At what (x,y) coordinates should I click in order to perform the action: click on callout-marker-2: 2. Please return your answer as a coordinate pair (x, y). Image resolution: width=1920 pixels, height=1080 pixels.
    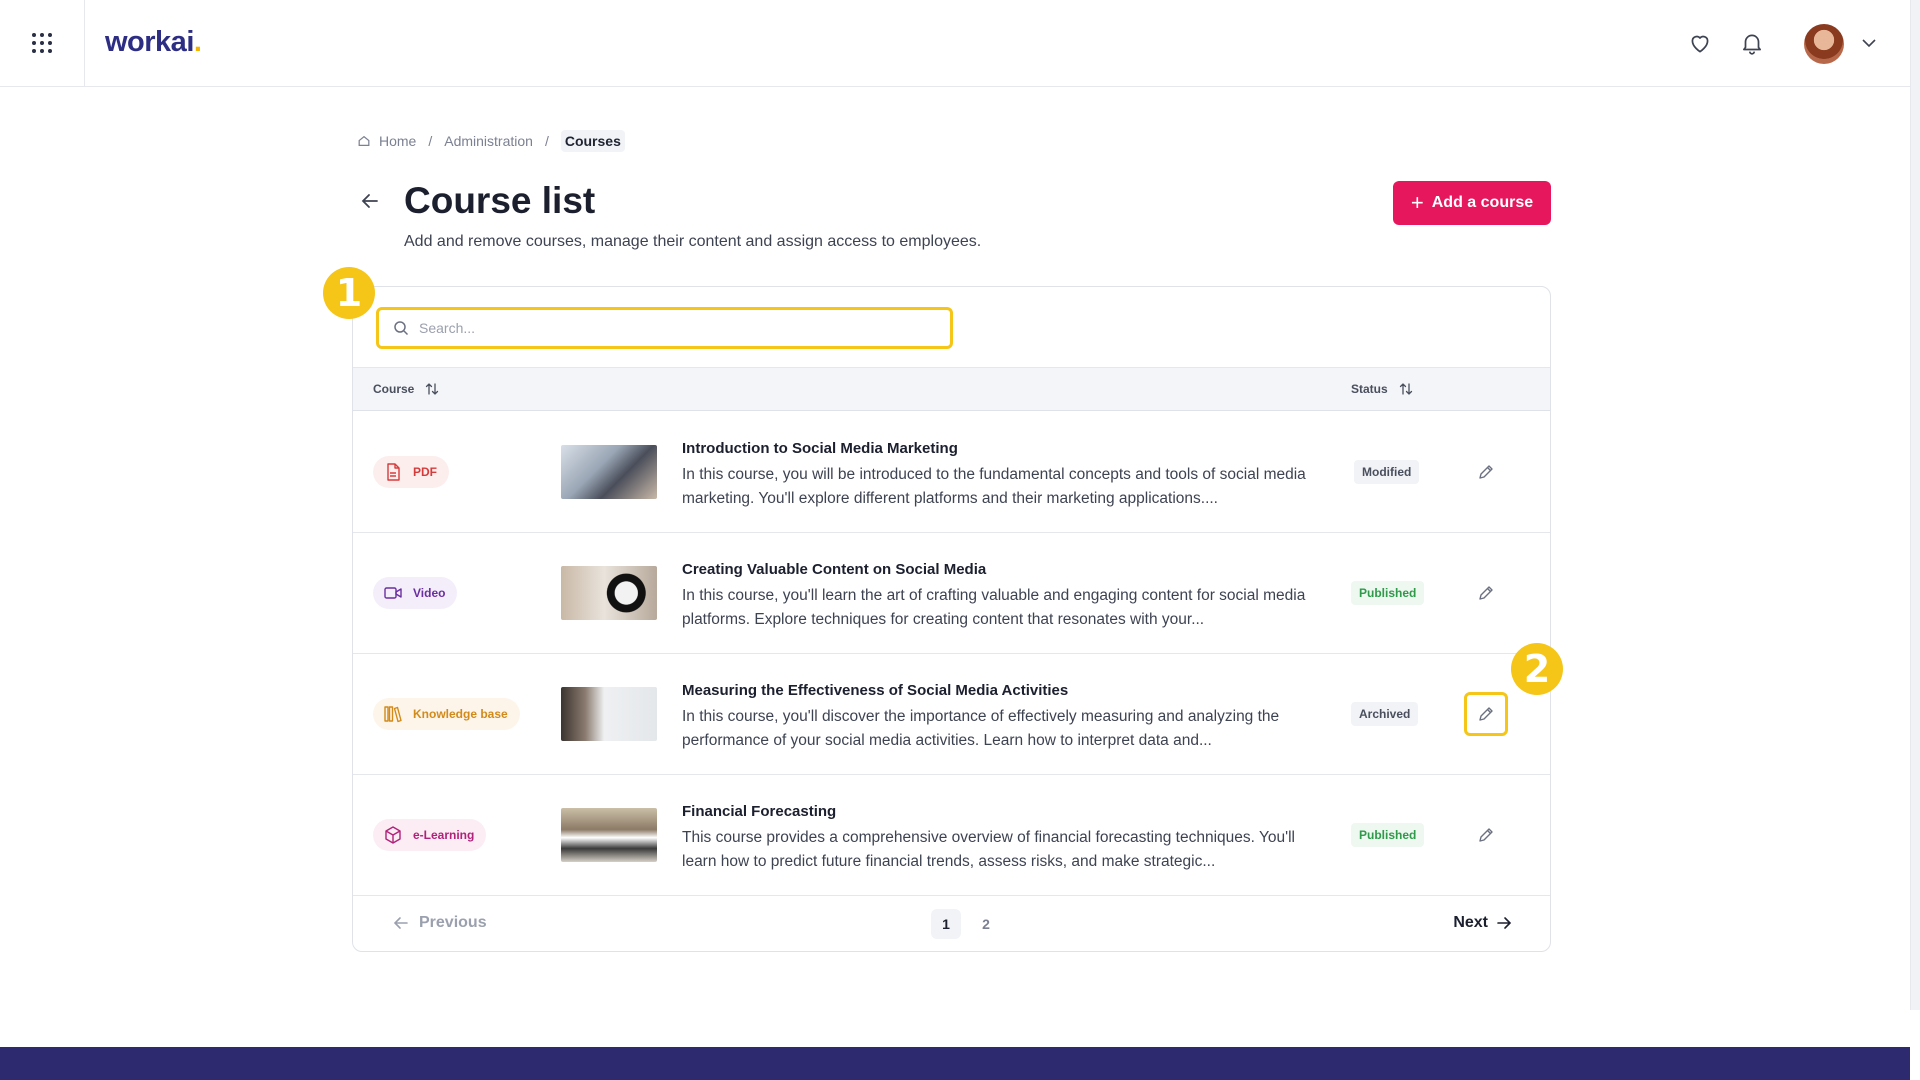
    Looking at the image, I should click on (1537, 669).